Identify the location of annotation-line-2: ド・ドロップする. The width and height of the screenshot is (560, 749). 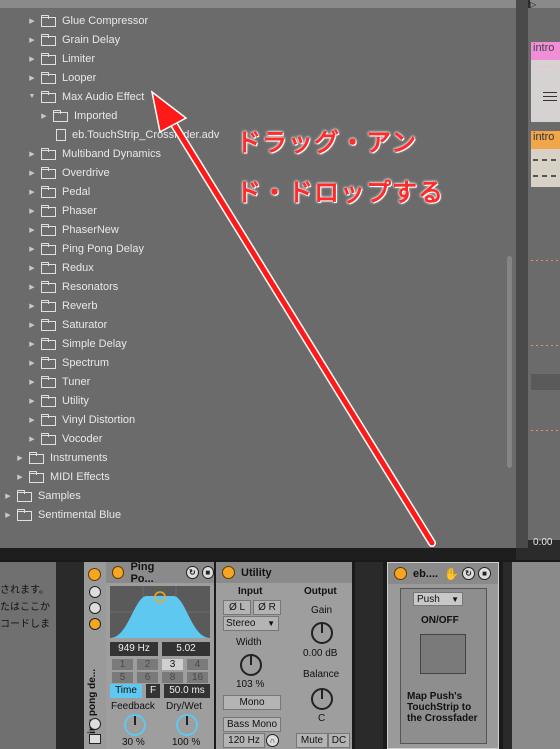
(340, 192).